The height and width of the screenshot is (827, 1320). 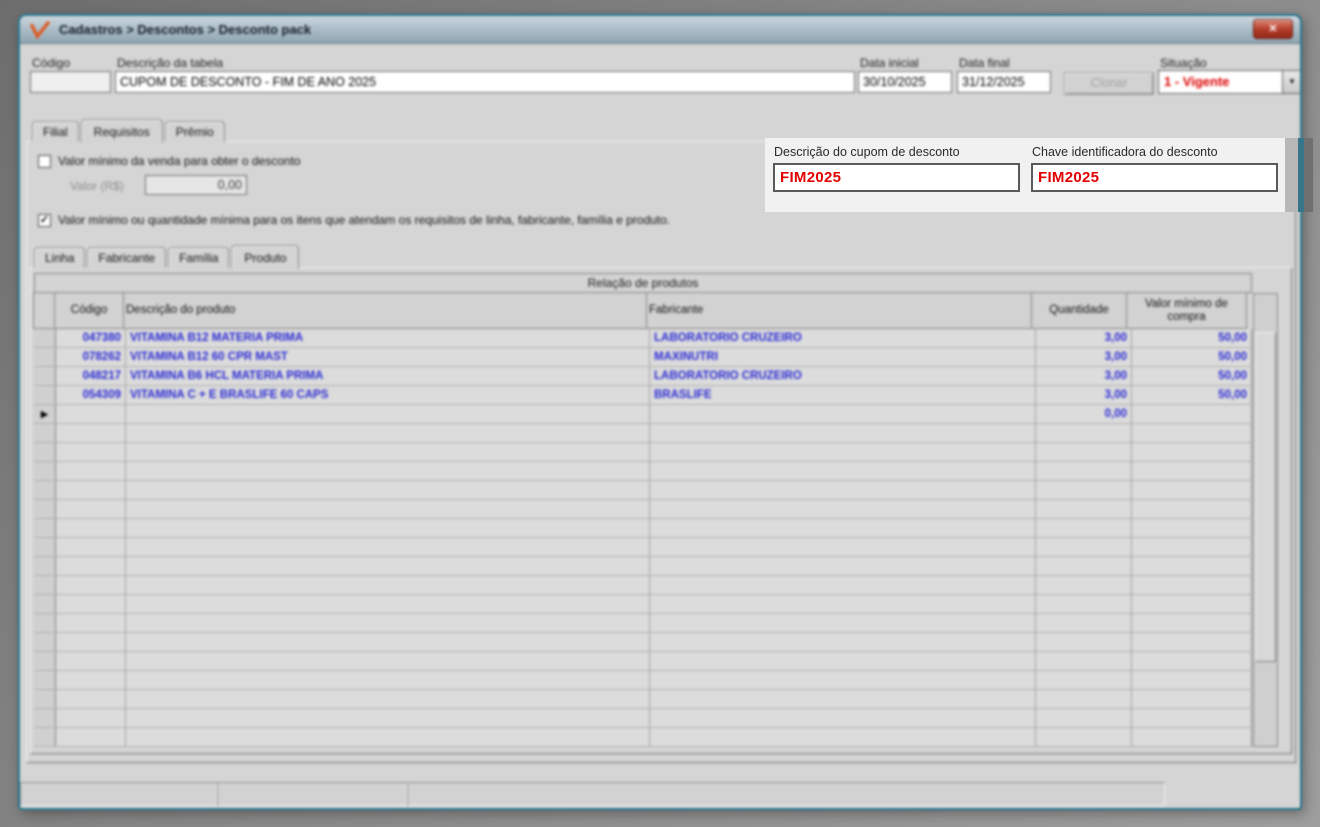 What do you see at coordinates (91, 357) in the screenshot?
I see `cell-codigo: 078262` at bounding box center [91, 357].